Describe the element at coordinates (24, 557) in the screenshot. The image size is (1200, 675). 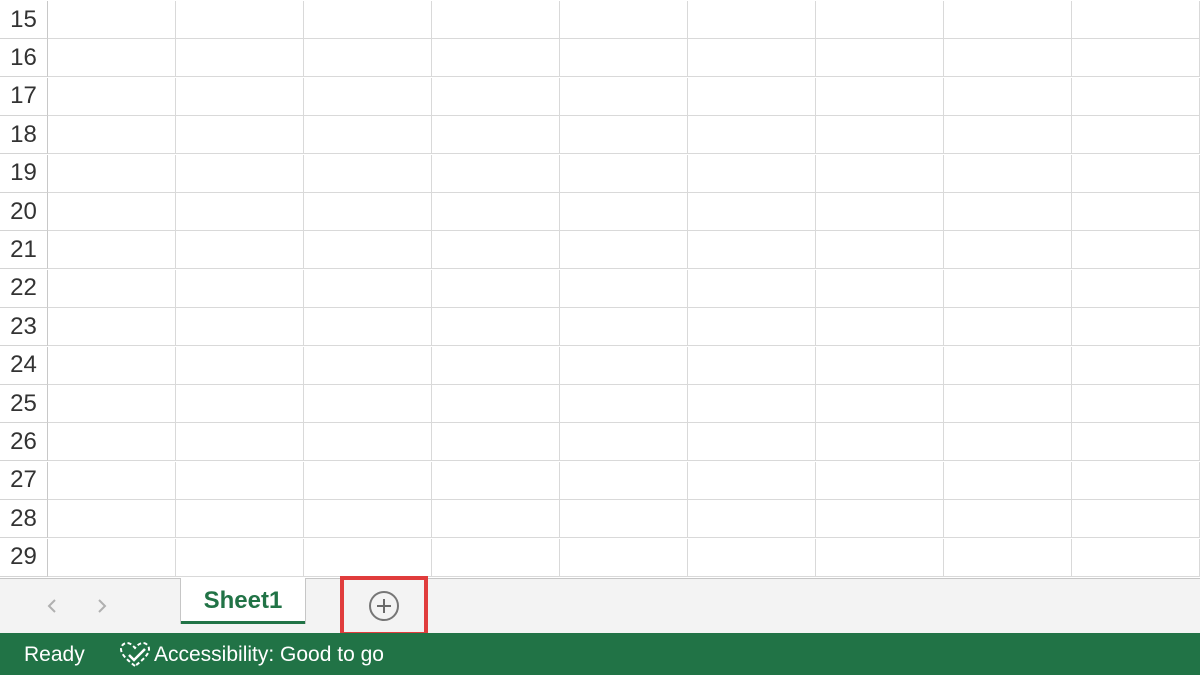
I see `row-header: 29` at that location.